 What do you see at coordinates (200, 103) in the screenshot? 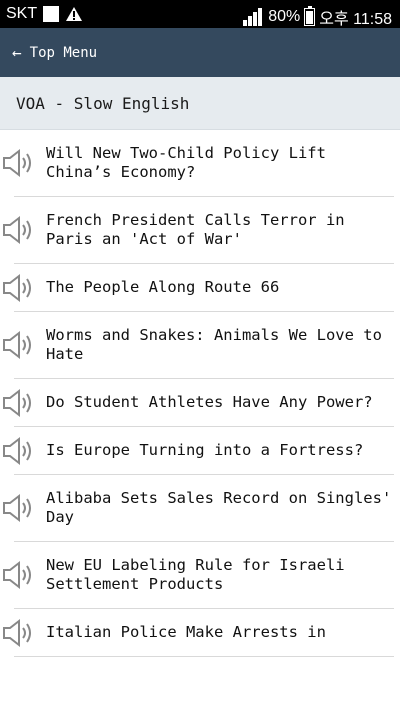
I see `section-header: VOA - Slow English` at bounding box center [200, 103].